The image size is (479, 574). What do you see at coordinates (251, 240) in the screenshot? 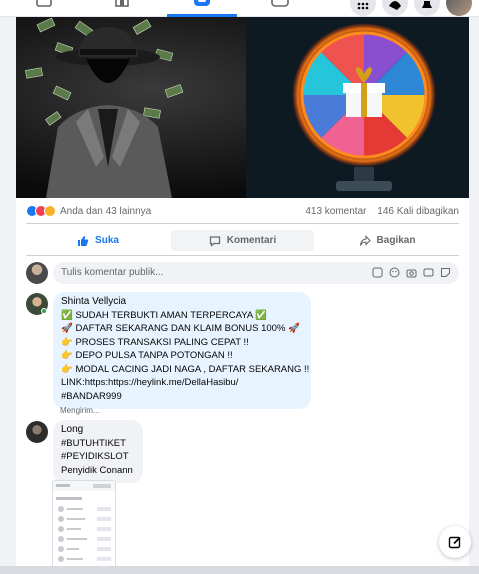
I see `comment-label: Komentari` at bounding box center [251, 240].